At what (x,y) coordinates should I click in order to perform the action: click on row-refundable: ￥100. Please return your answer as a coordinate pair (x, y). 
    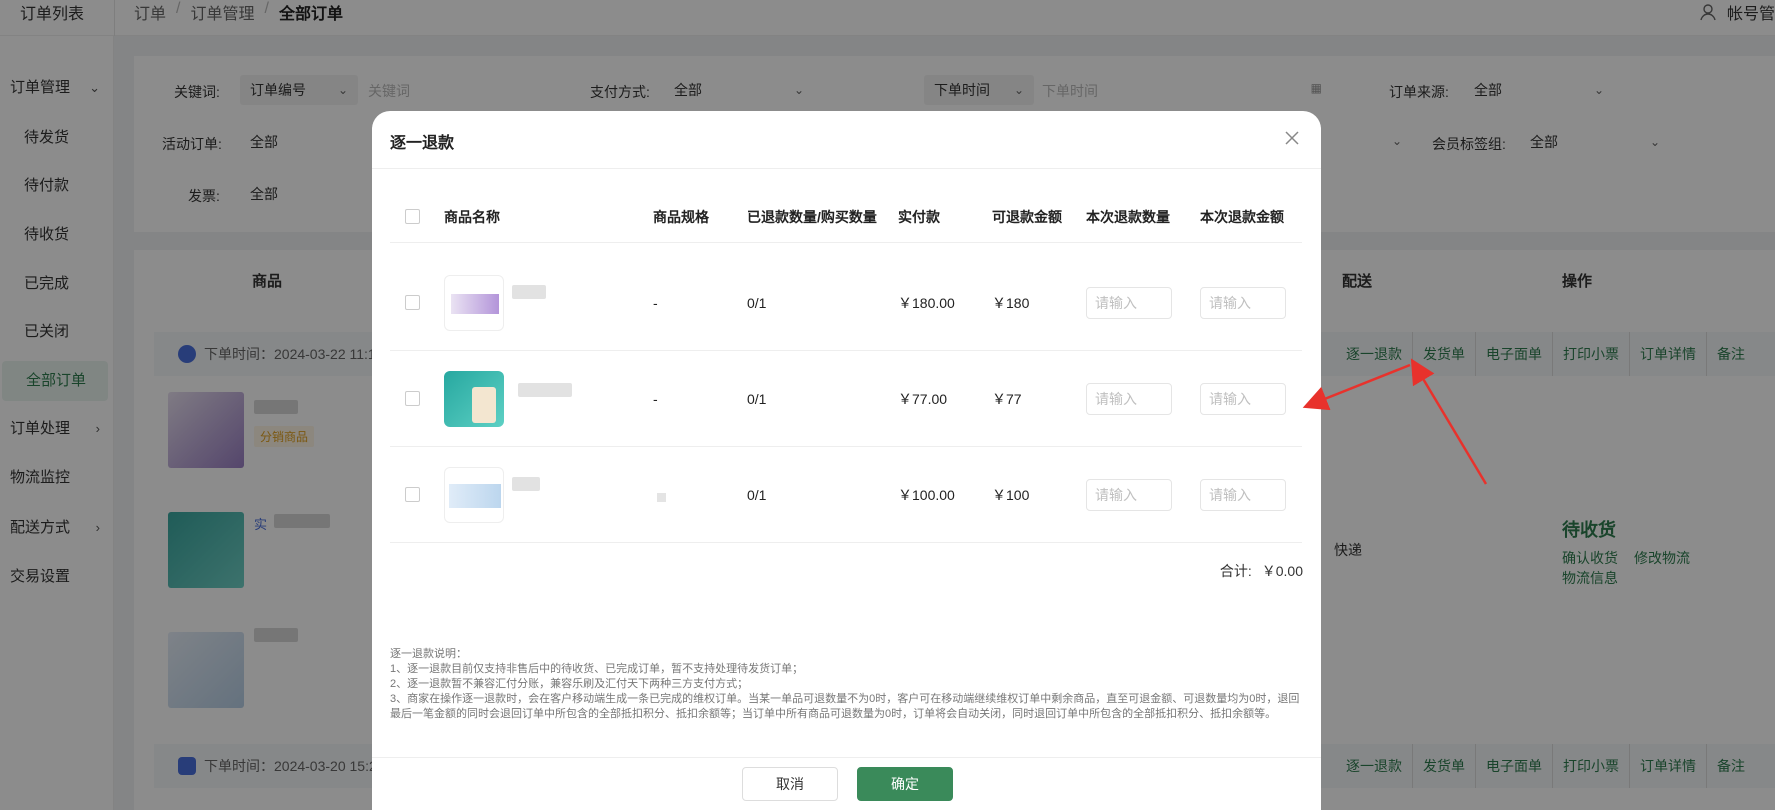
    Looking at the image, I should click on (1011, 495).